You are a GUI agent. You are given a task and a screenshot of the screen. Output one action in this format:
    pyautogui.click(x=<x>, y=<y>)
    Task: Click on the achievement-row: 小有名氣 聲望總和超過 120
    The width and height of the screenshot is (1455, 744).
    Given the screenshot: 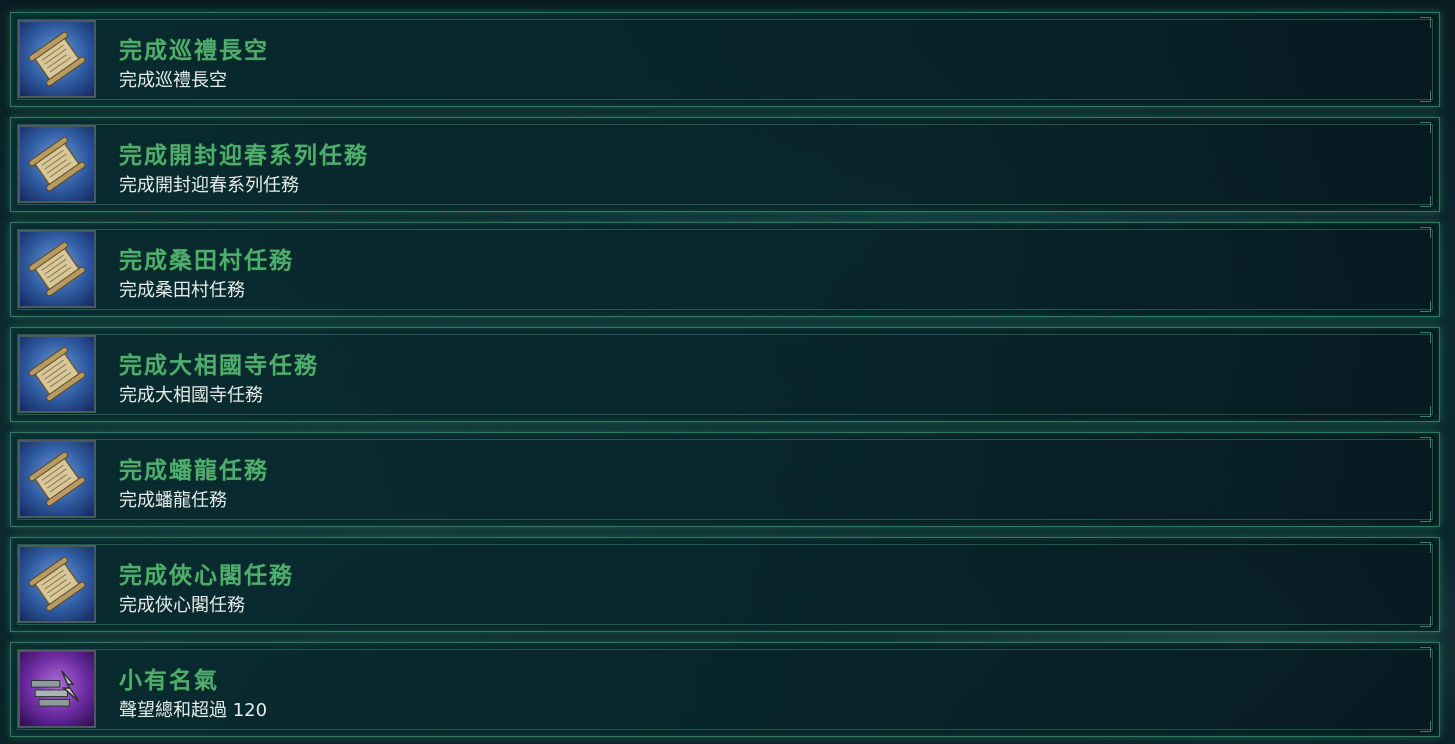 What is the action you would take?
    pyautogui.click(x=725, y=689)
    